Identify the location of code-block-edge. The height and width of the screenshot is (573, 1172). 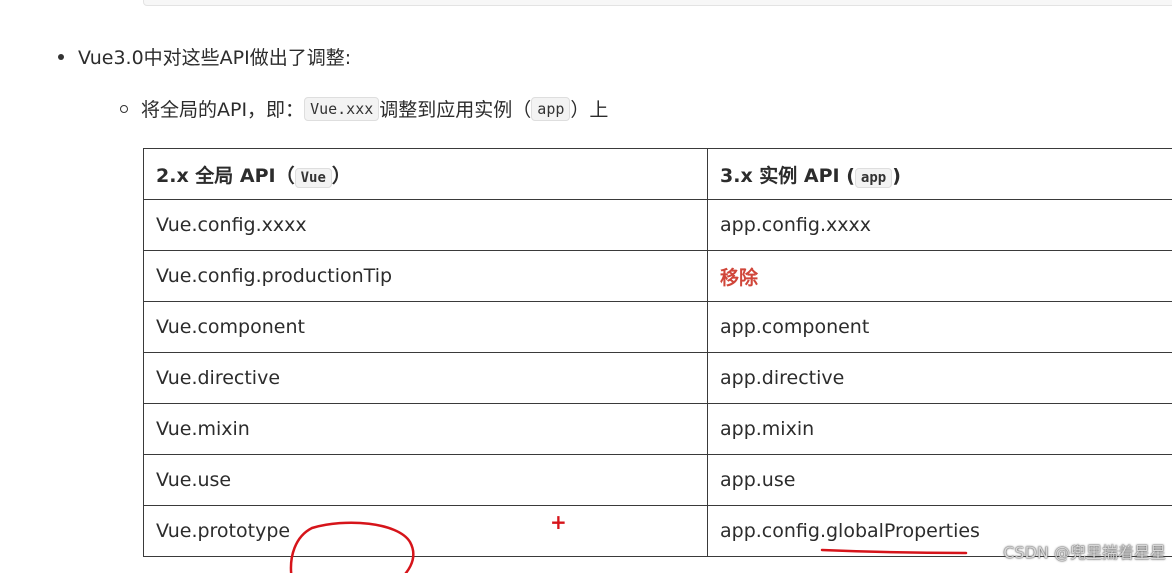
(657, 3).